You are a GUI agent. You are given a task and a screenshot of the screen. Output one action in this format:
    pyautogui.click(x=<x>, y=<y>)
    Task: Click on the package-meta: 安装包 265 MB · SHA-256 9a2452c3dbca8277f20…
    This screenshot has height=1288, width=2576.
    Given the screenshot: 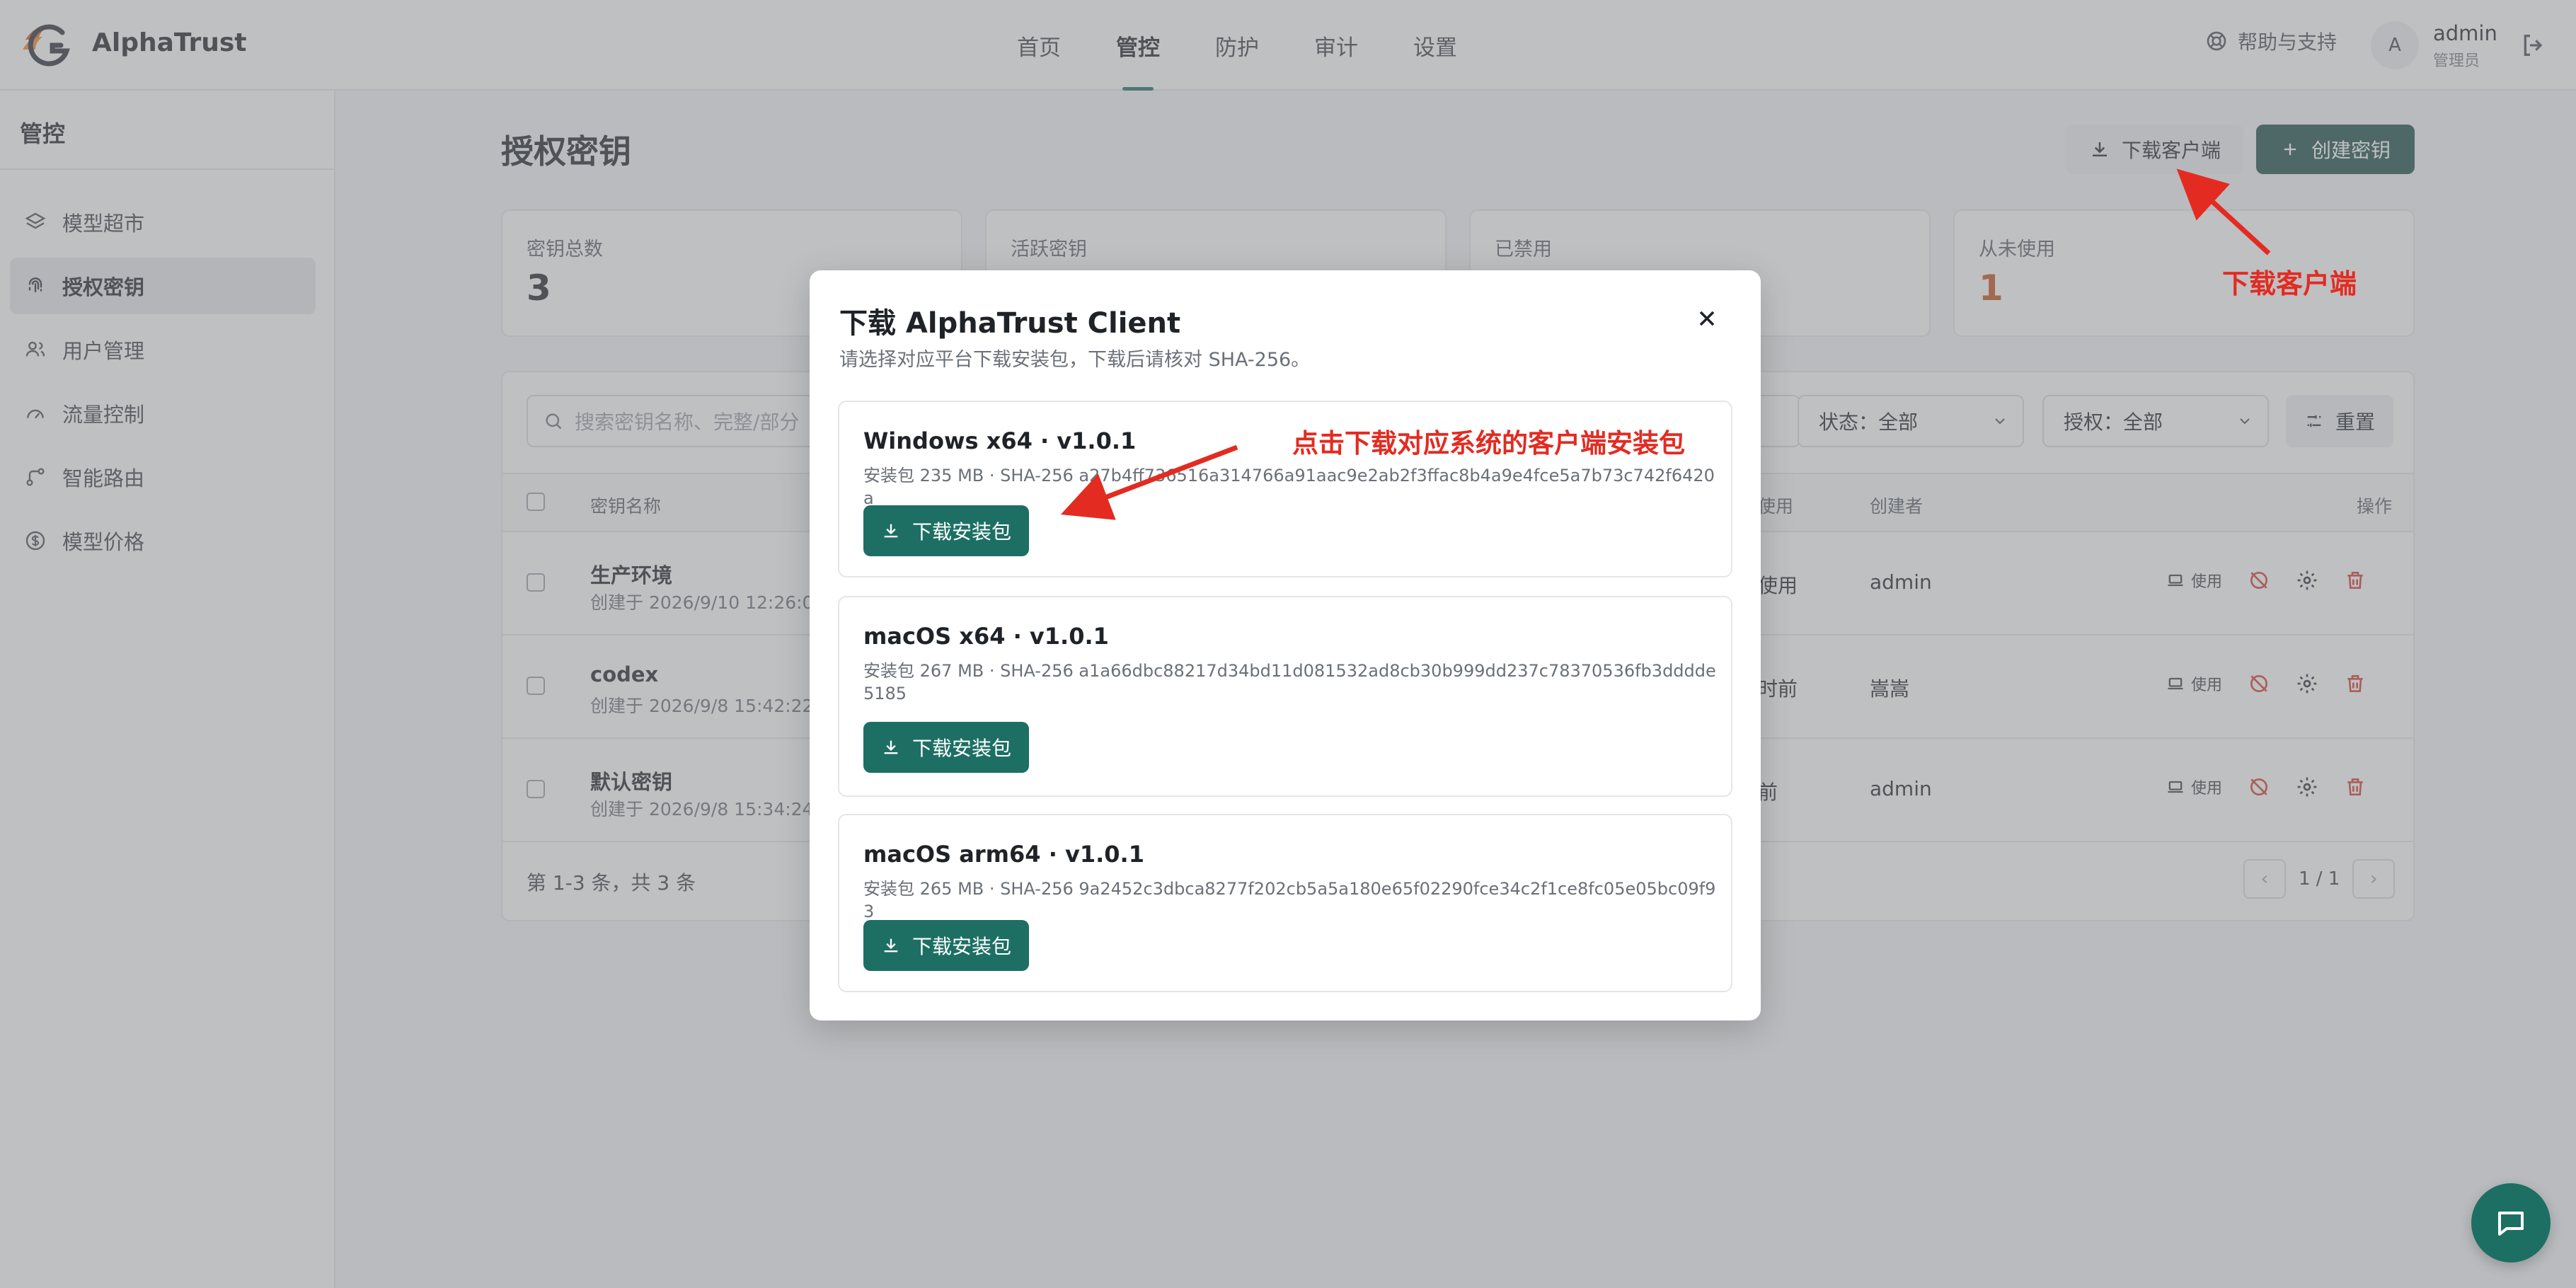 What is the action you would take?
    pyautogui.click(x=1290, y=900)
    